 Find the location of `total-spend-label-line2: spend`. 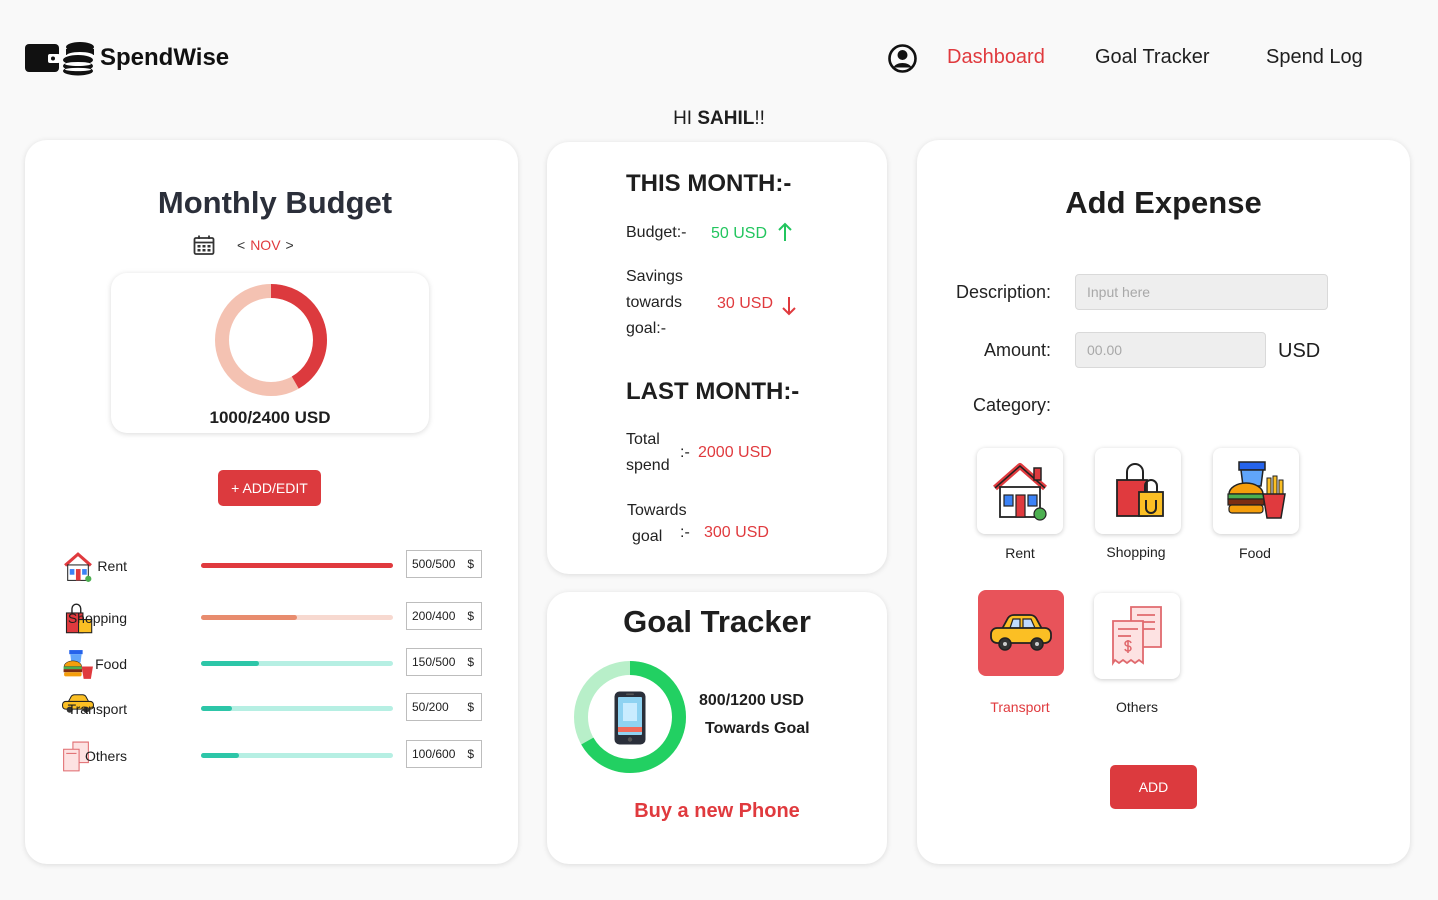

total-spend-label-line2: spend is located at coordinates (648, 465).